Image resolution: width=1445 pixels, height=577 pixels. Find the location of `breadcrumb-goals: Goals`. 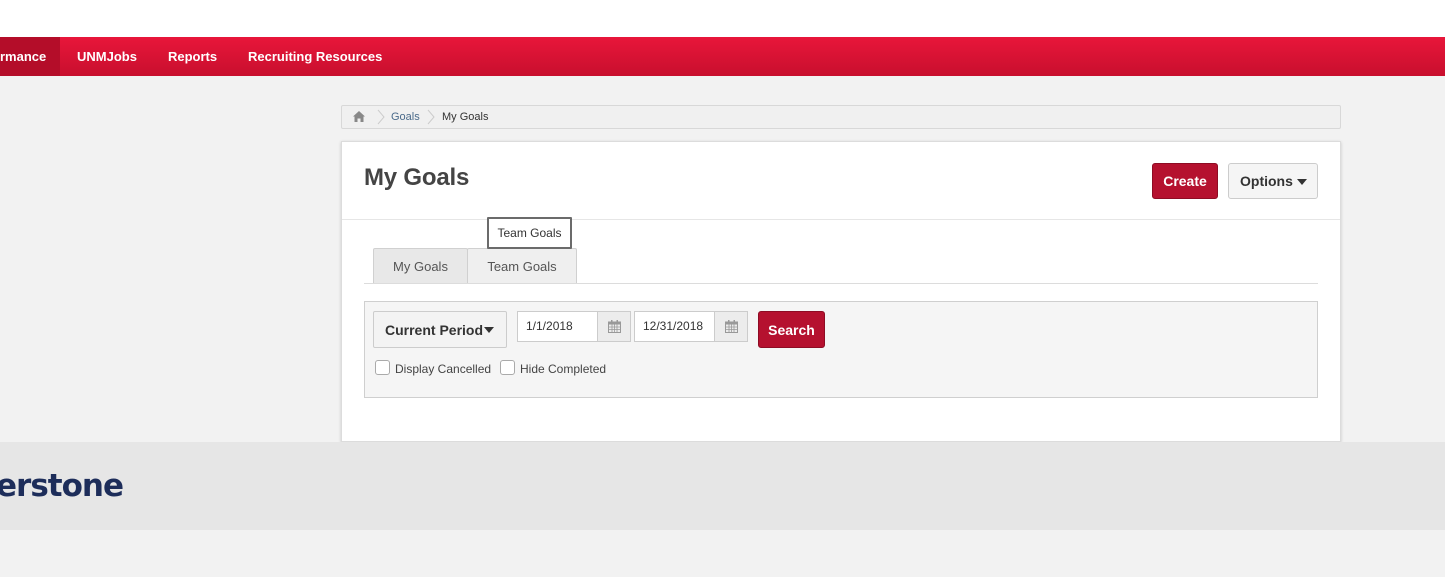

breadcrumb-goals: Goals is located at coordinates (405, 117).